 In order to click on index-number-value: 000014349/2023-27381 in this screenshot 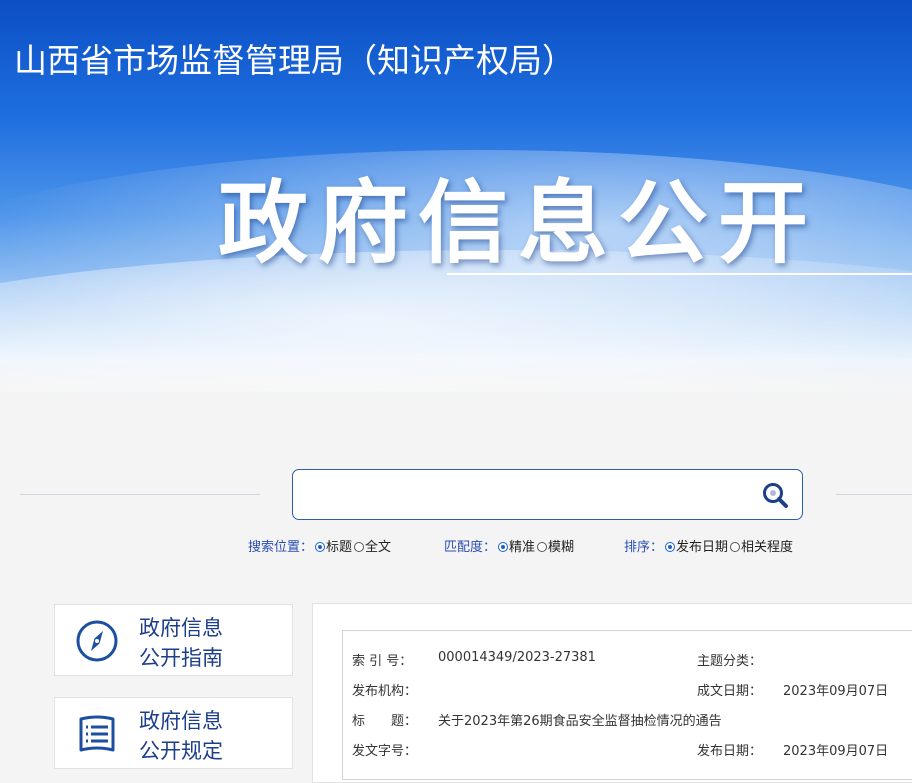, I will do `click(517, 657)`.